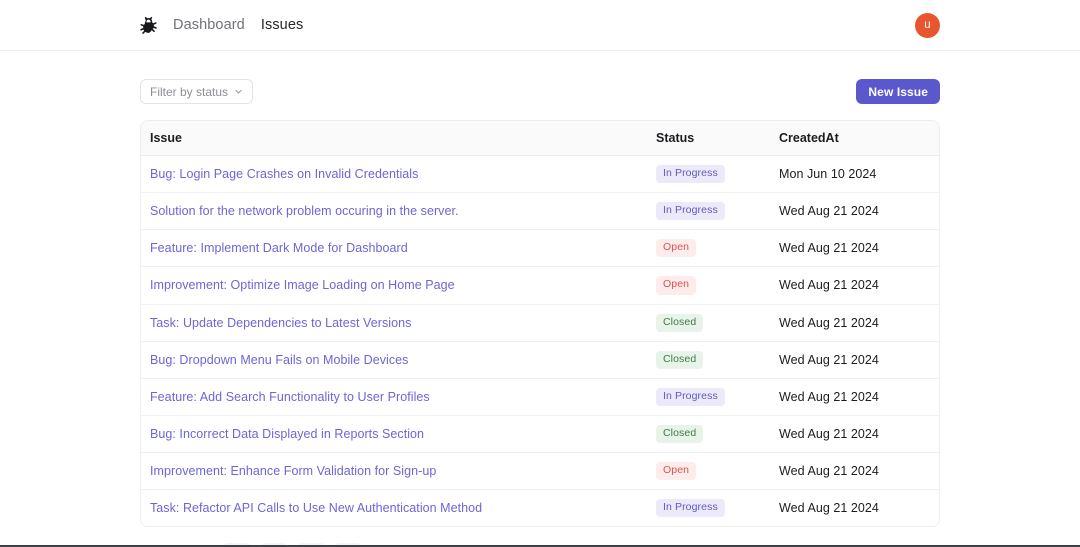  What do you see at coordinates (236, 544) in the screenshot?
I see `first-page-button` at bounding box center [236, 544].